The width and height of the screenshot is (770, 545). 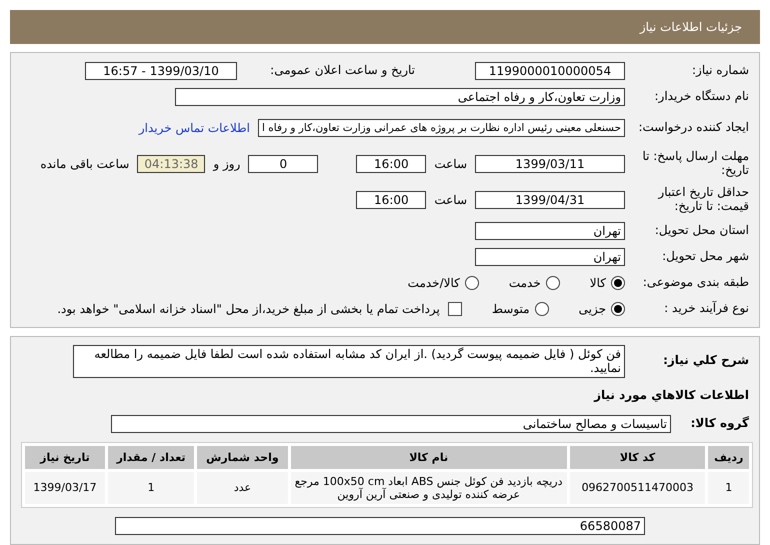 What do you see at coordinates (242, 488) in the screenshot?
I see `table-cell: عدد` at bounding box center [242, 488].